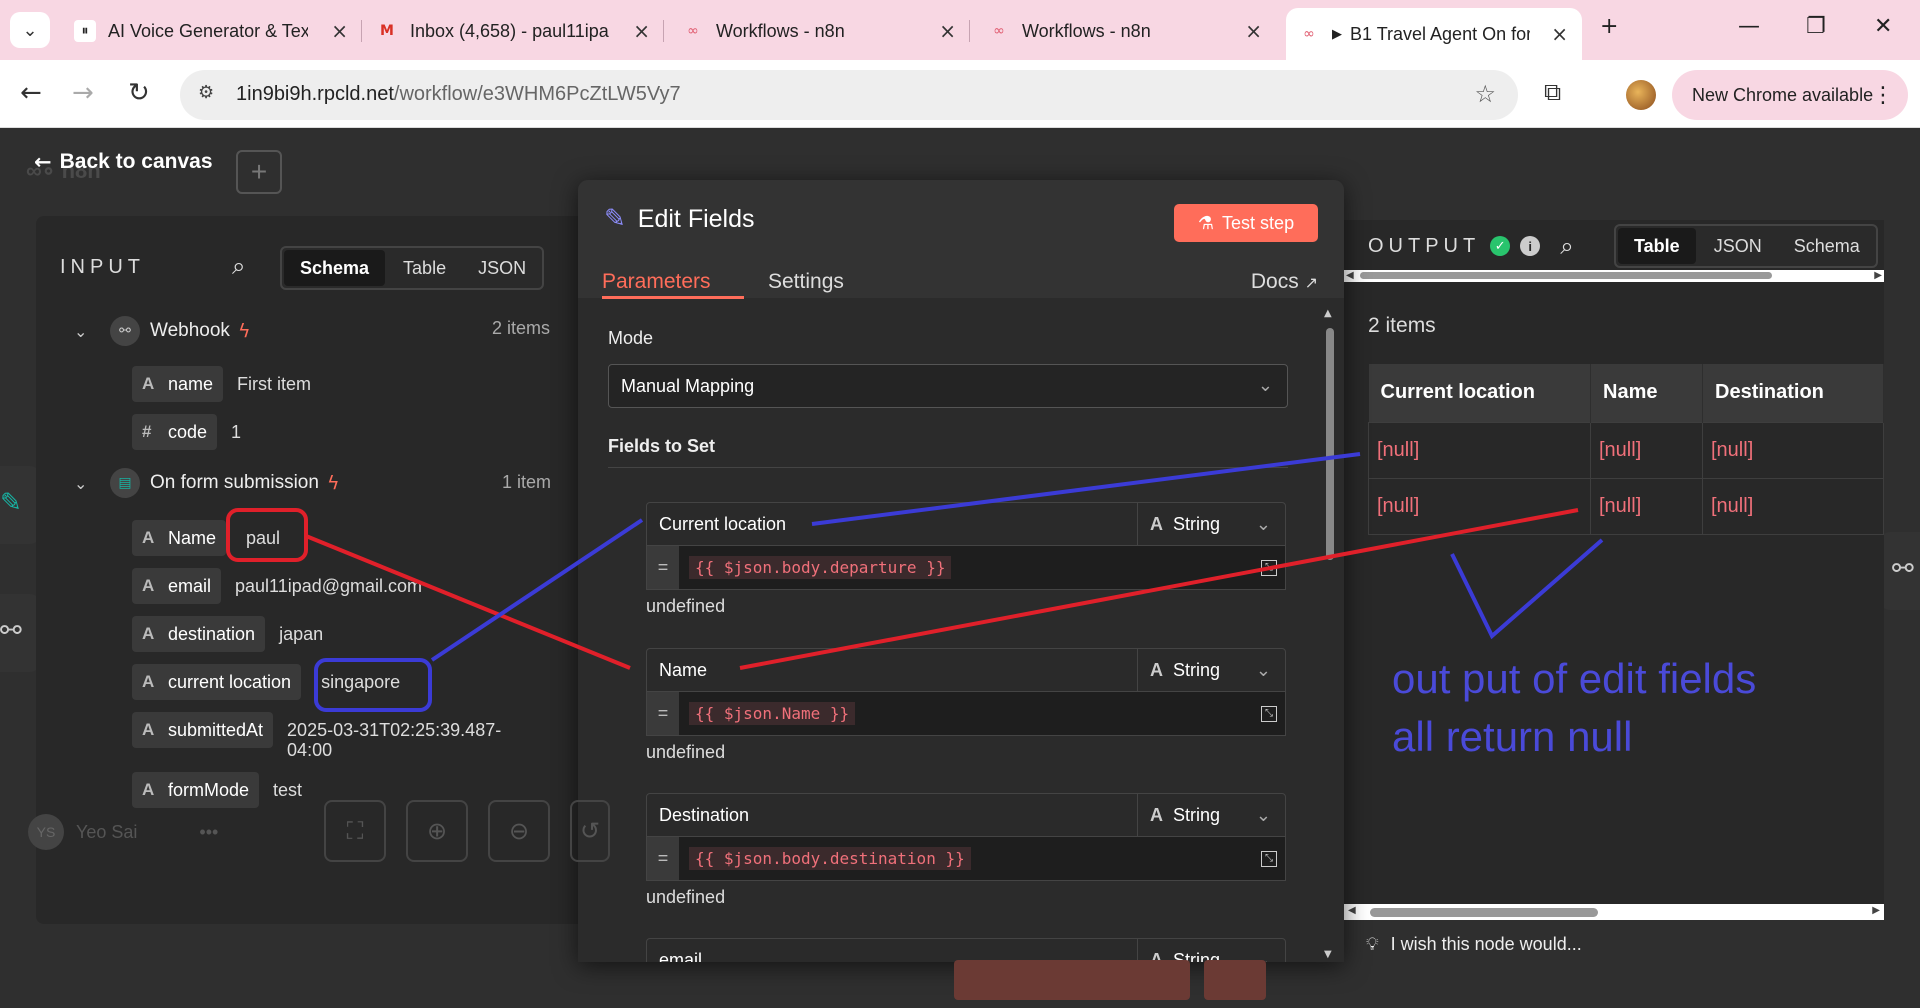 Image resolution: width=1920 pixels, height=1008 pixels. I want to click on node-title: ✎ Edit Fields, so click(679, 219).